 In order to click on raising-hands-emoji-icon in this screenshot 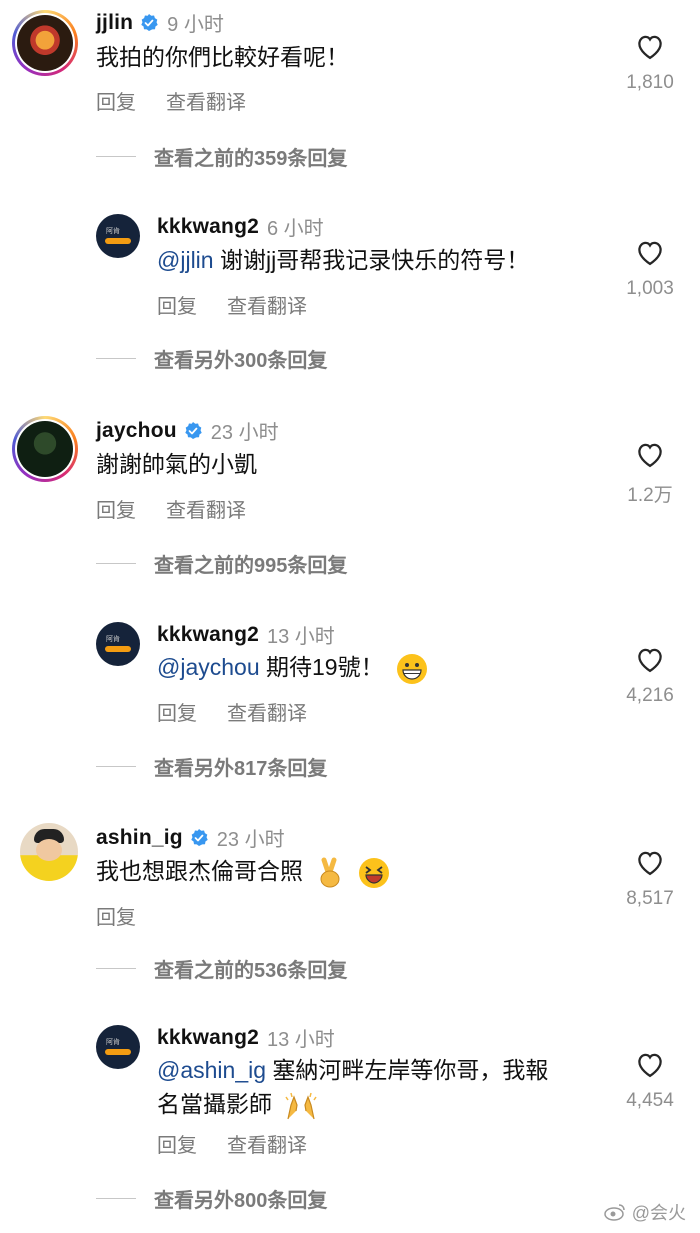, I will do `click(301, 1106)`.